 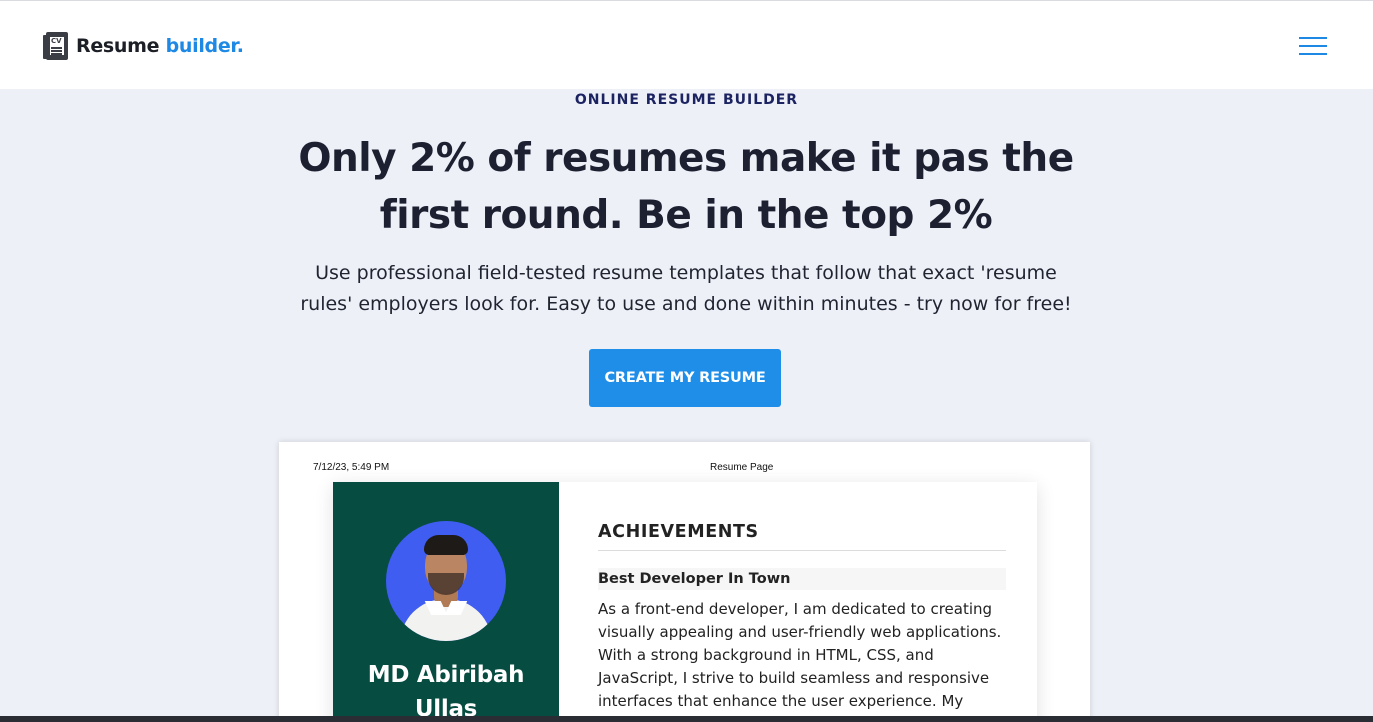 I want to click on hamburger-menu-icon, so click(x=1313, y=46).